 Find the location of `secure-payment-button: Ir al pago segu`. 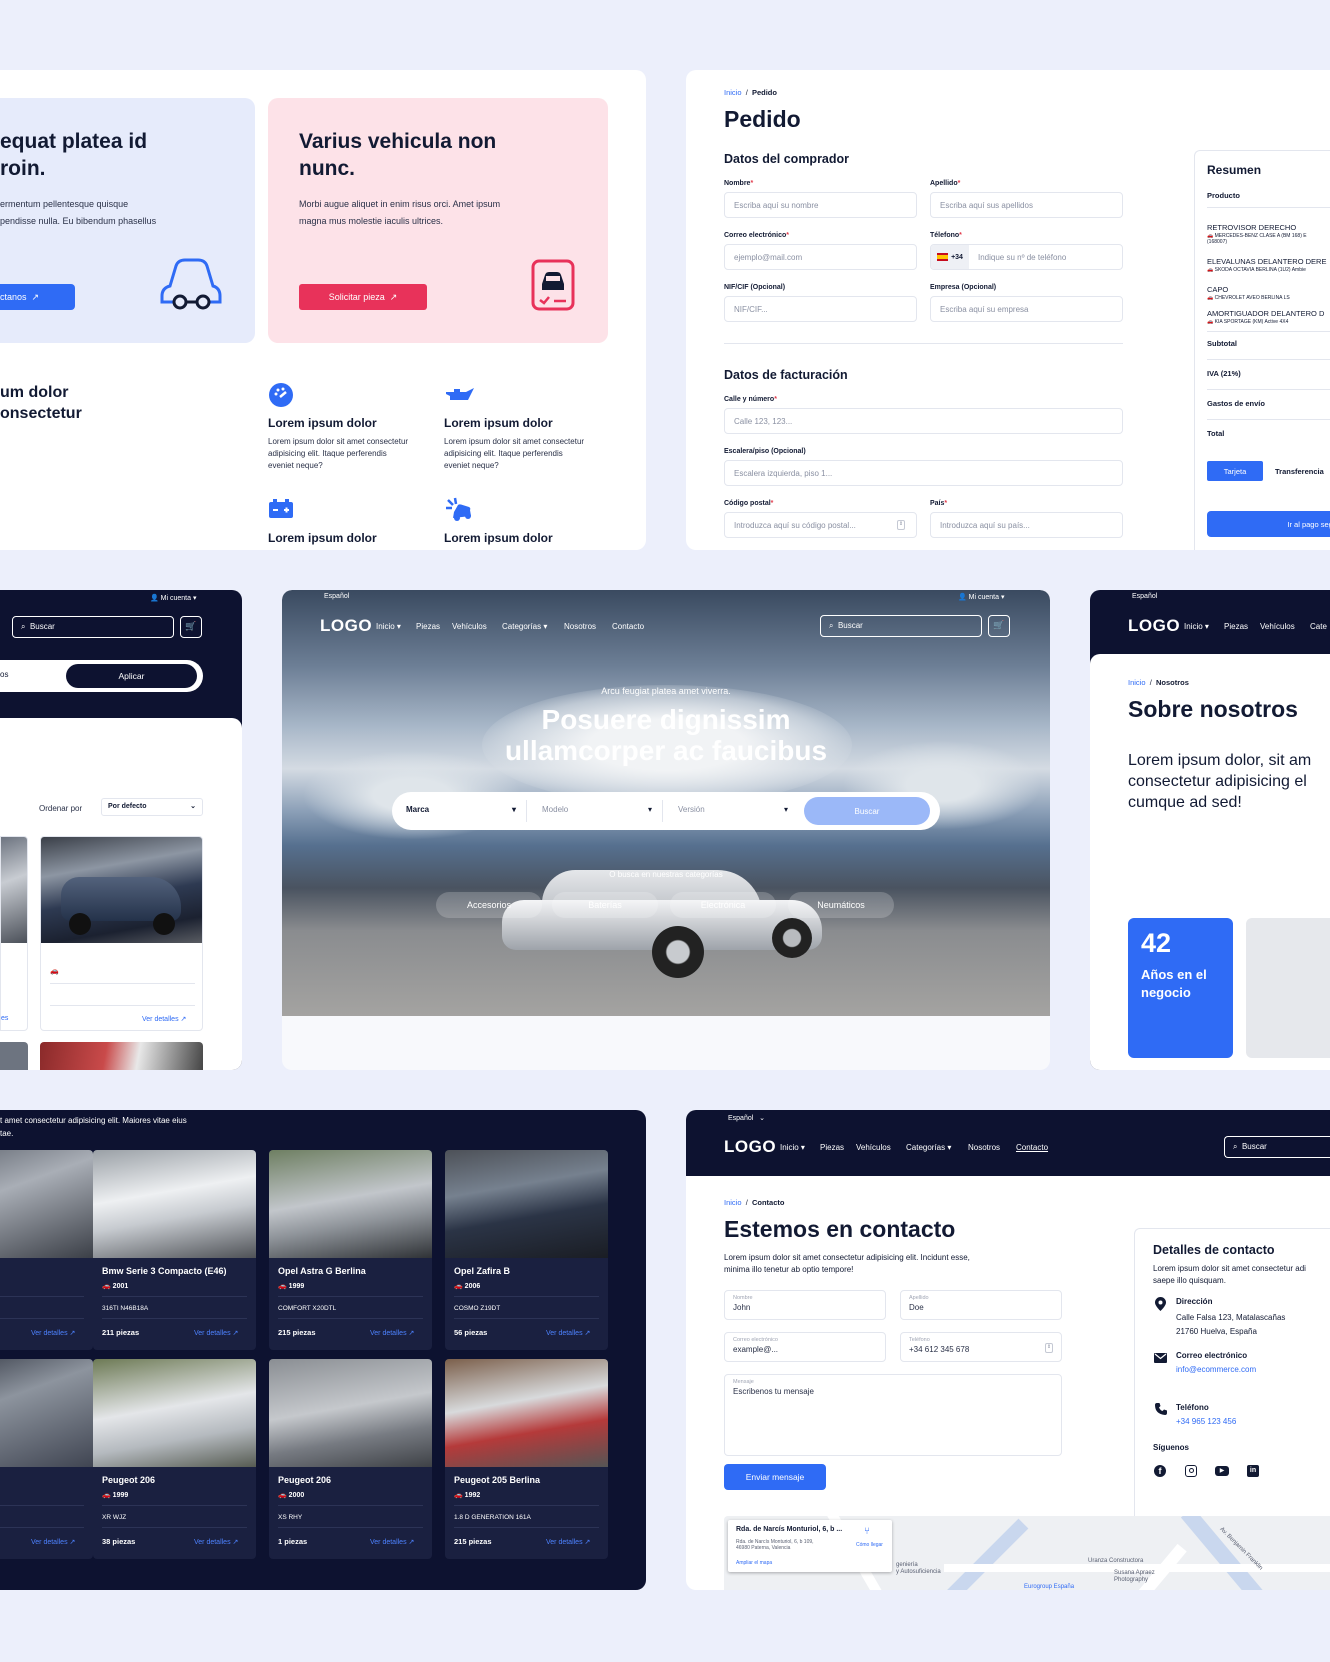

secure-payment-button: Ir al pago segu is located at coordinates (1268, 524).